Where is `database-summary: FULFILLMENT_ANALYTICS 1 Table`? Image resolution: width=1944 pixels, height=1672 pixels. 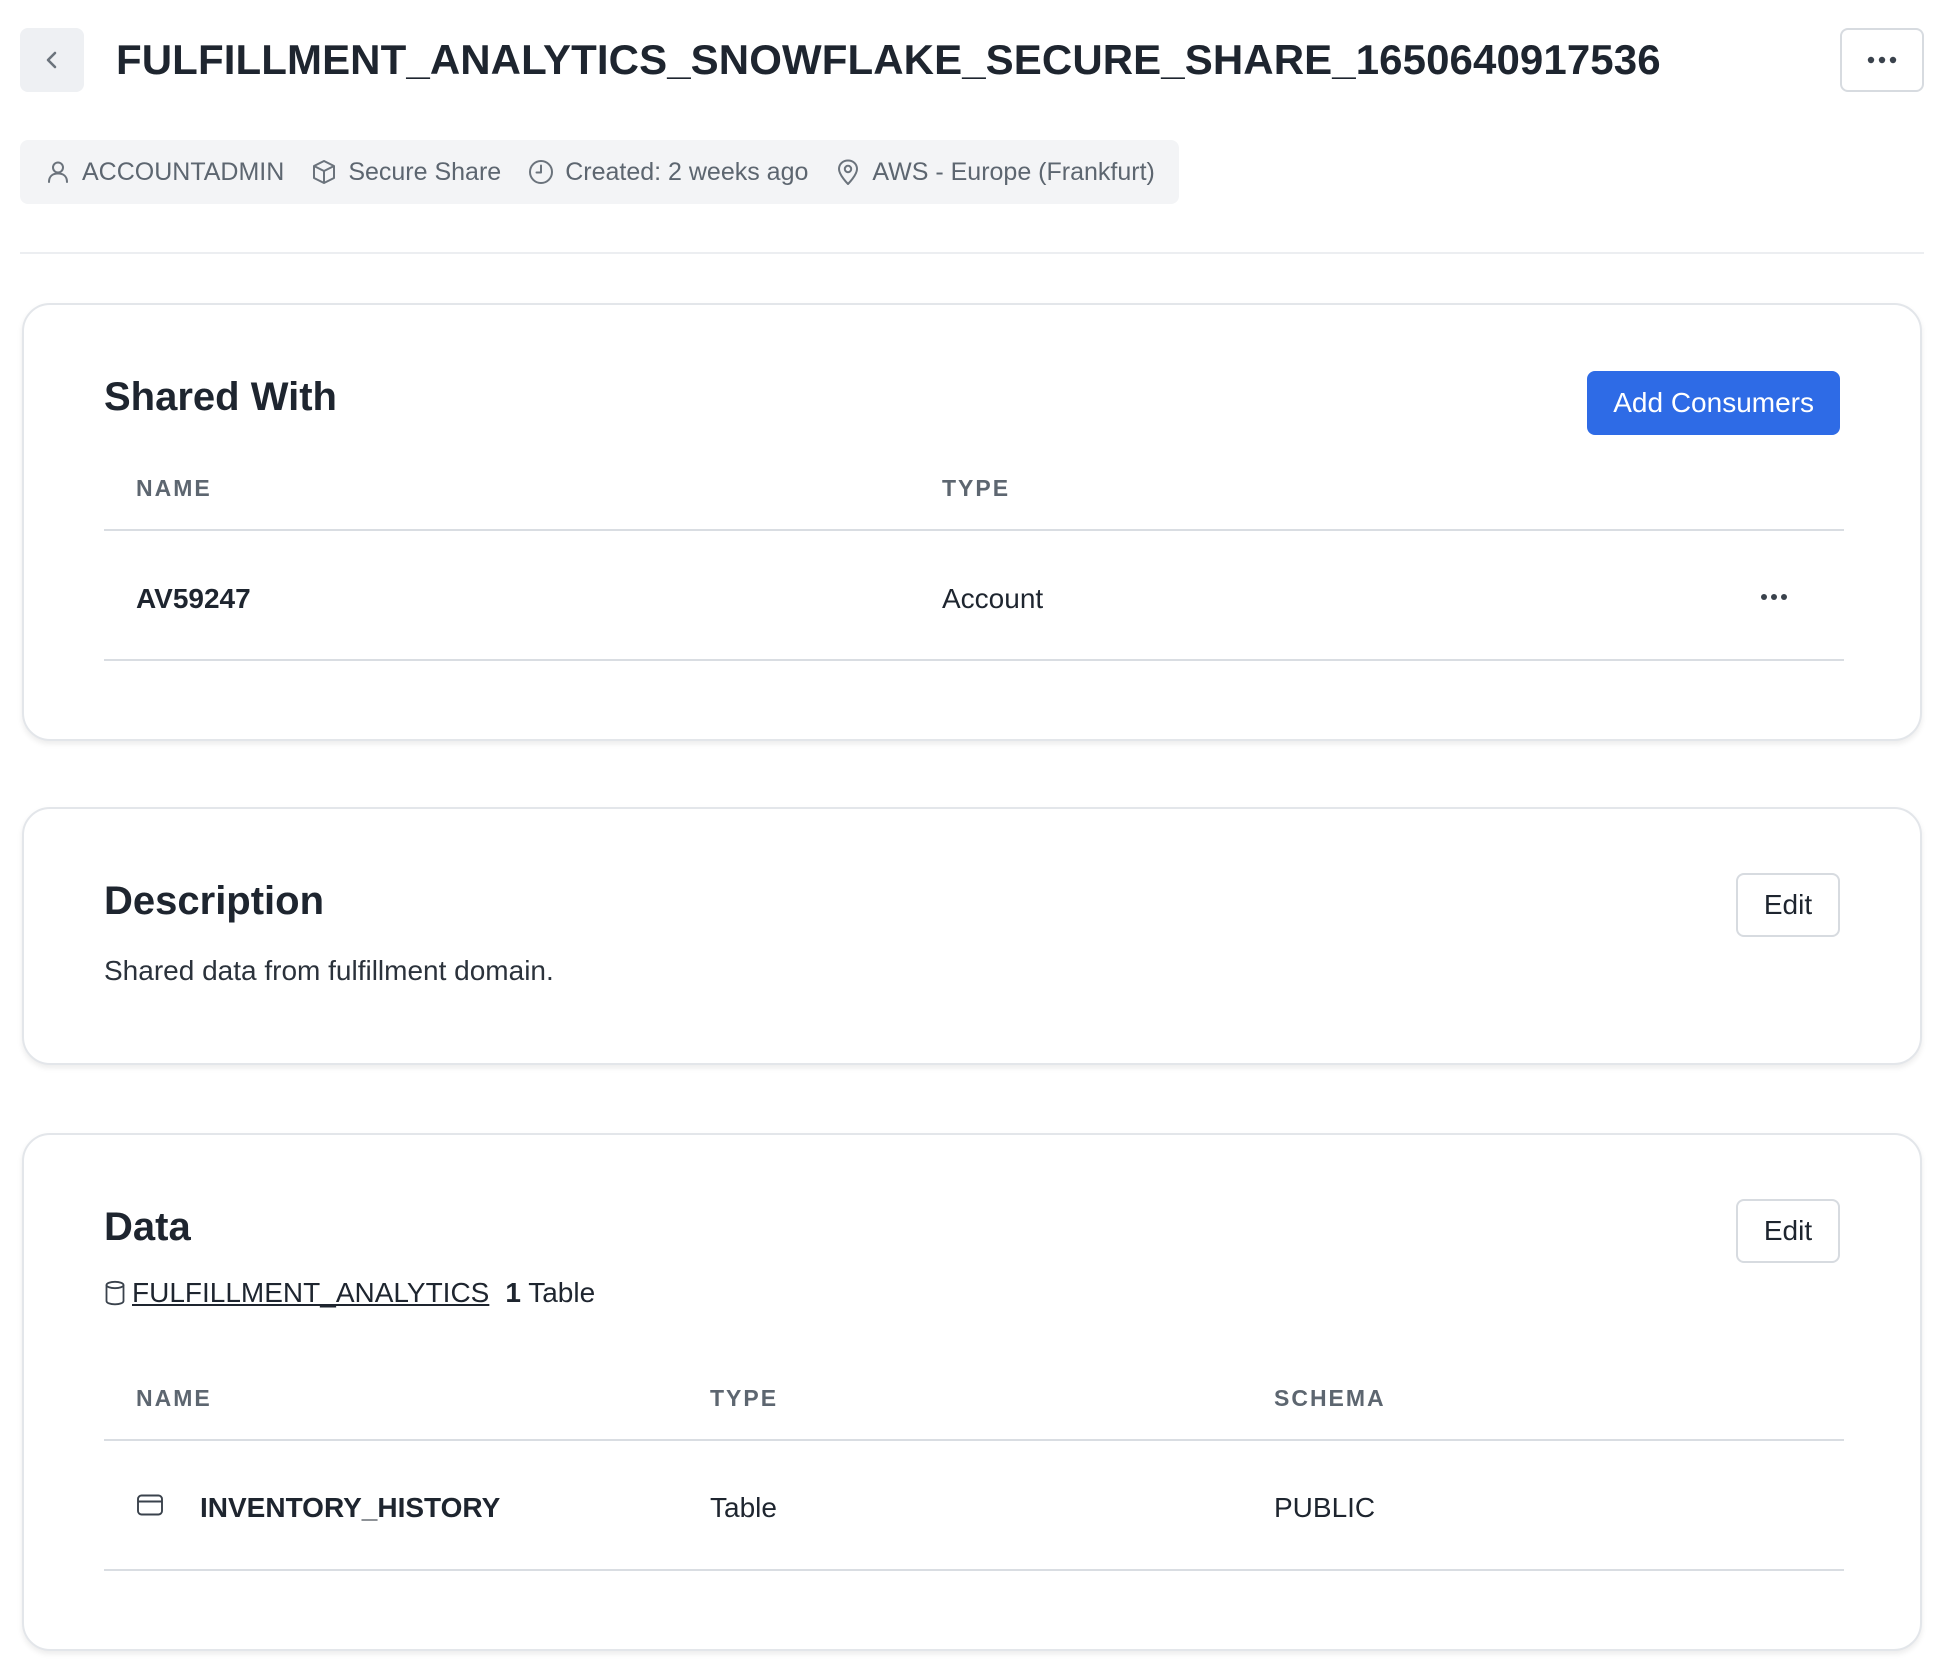
database-summary: FULFILLMENT_ANALYTICS 1 Table is located at coordinates (349, 1293).